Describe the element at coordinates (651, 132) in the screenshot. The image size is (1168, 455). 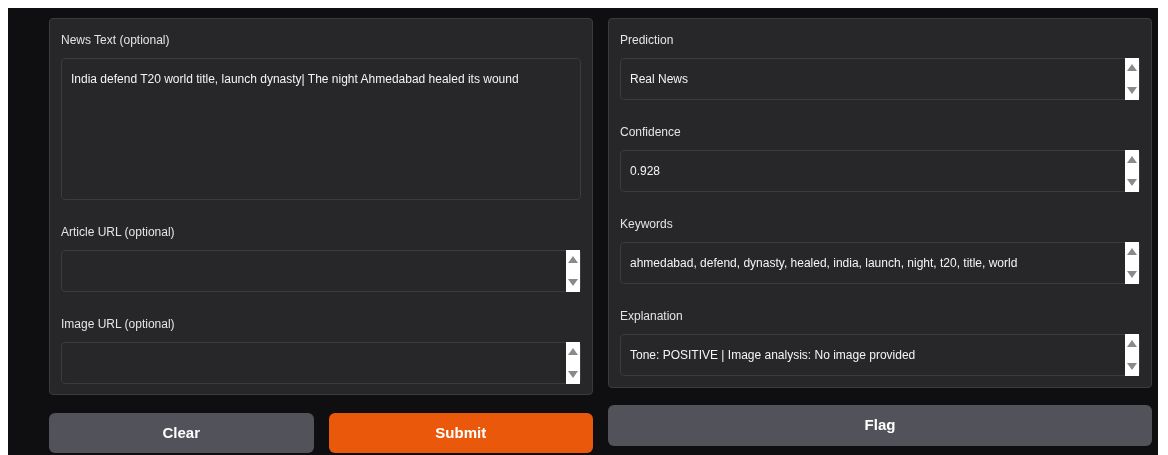
I see `field-label: Confidence` at that location.